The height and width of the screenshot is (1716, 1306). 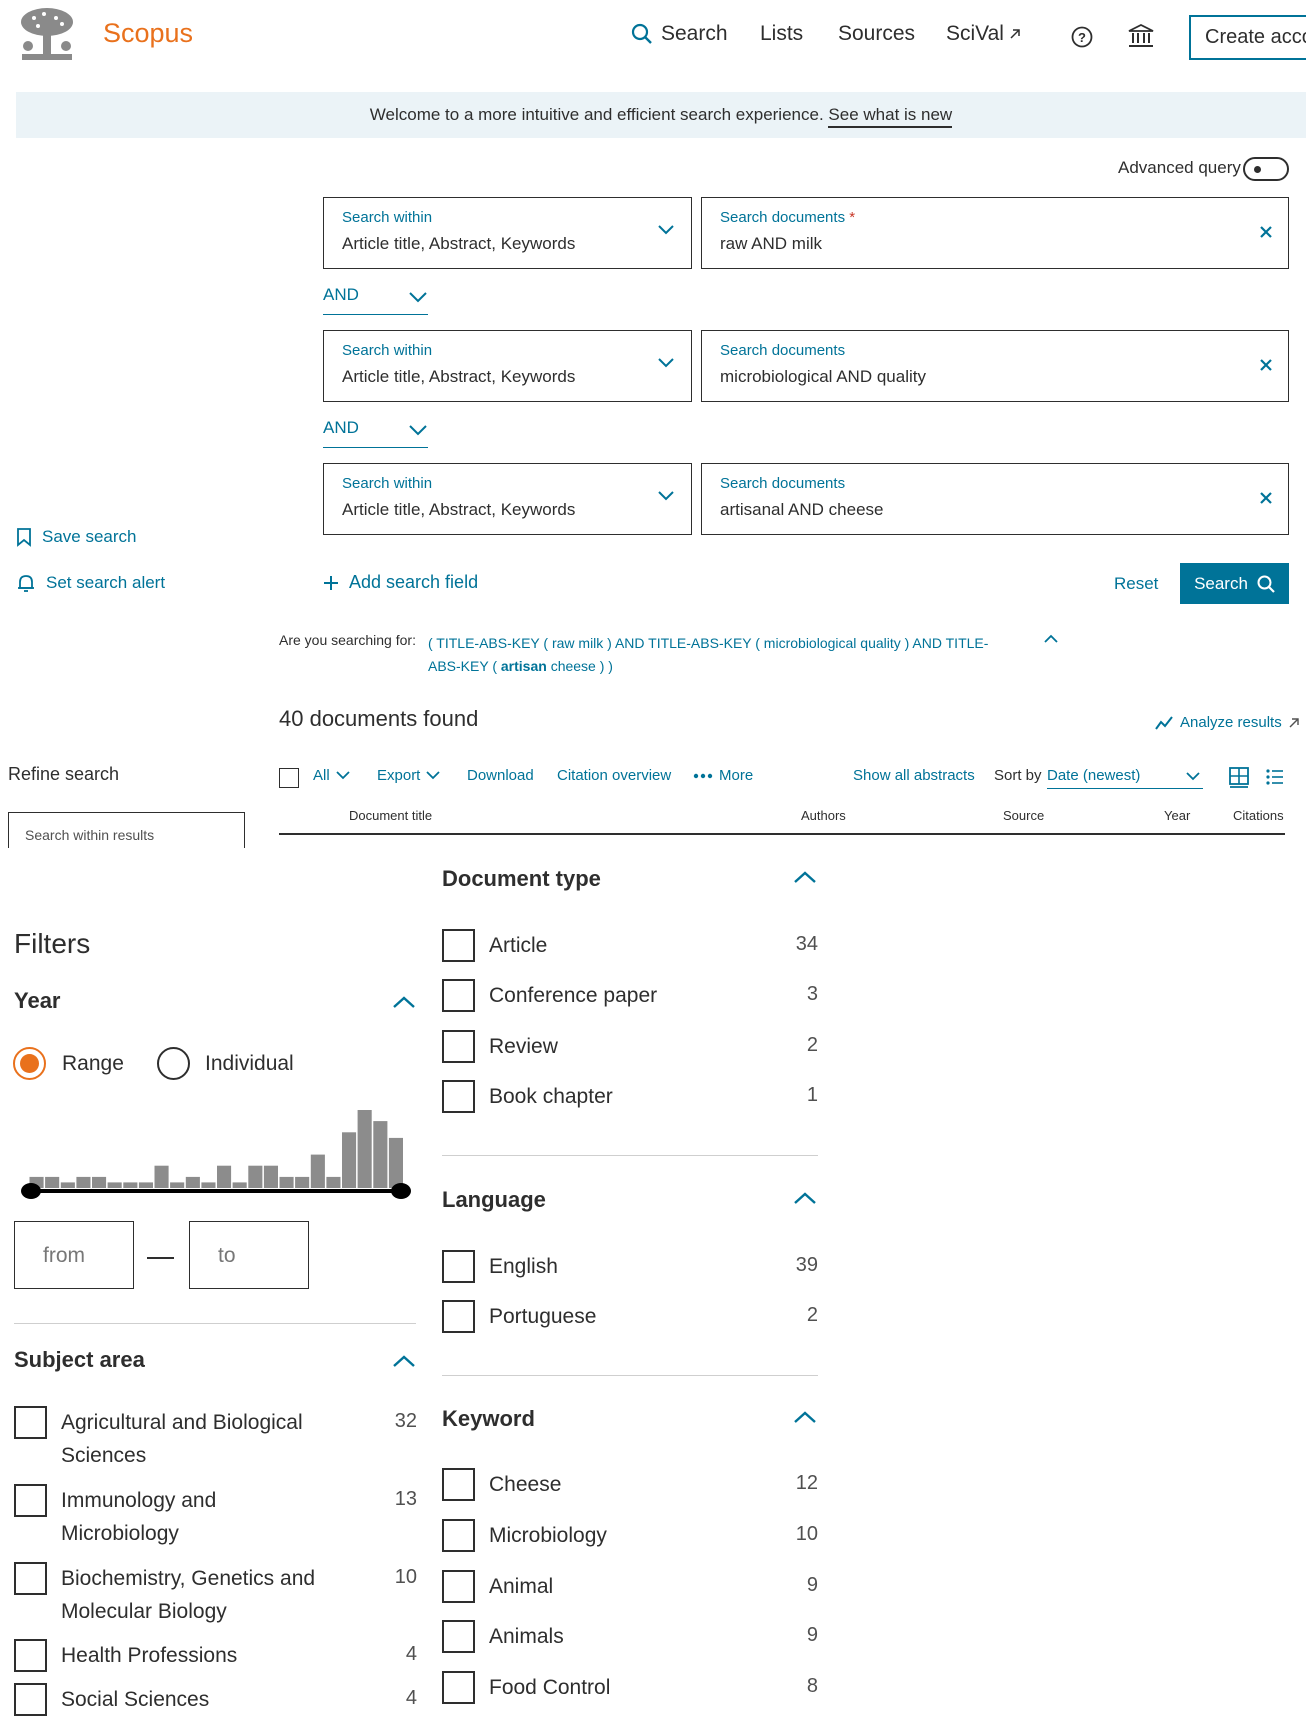 I want to click on advanced-query-toggle, so click(x=1266, y=169).